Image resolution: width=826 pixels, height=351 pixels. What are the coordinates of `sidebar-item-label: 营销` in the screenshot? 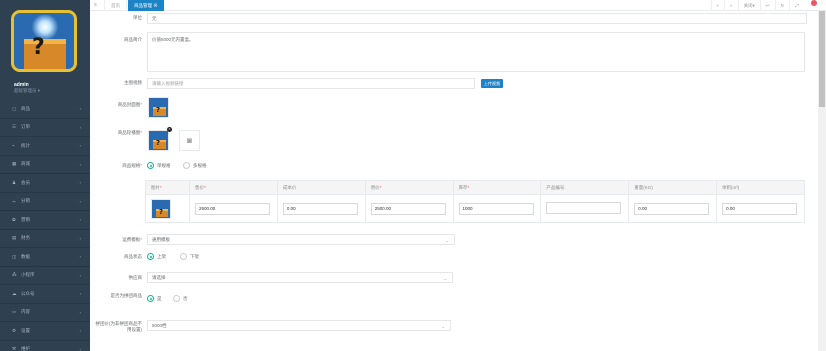 It's located at (25, 219).